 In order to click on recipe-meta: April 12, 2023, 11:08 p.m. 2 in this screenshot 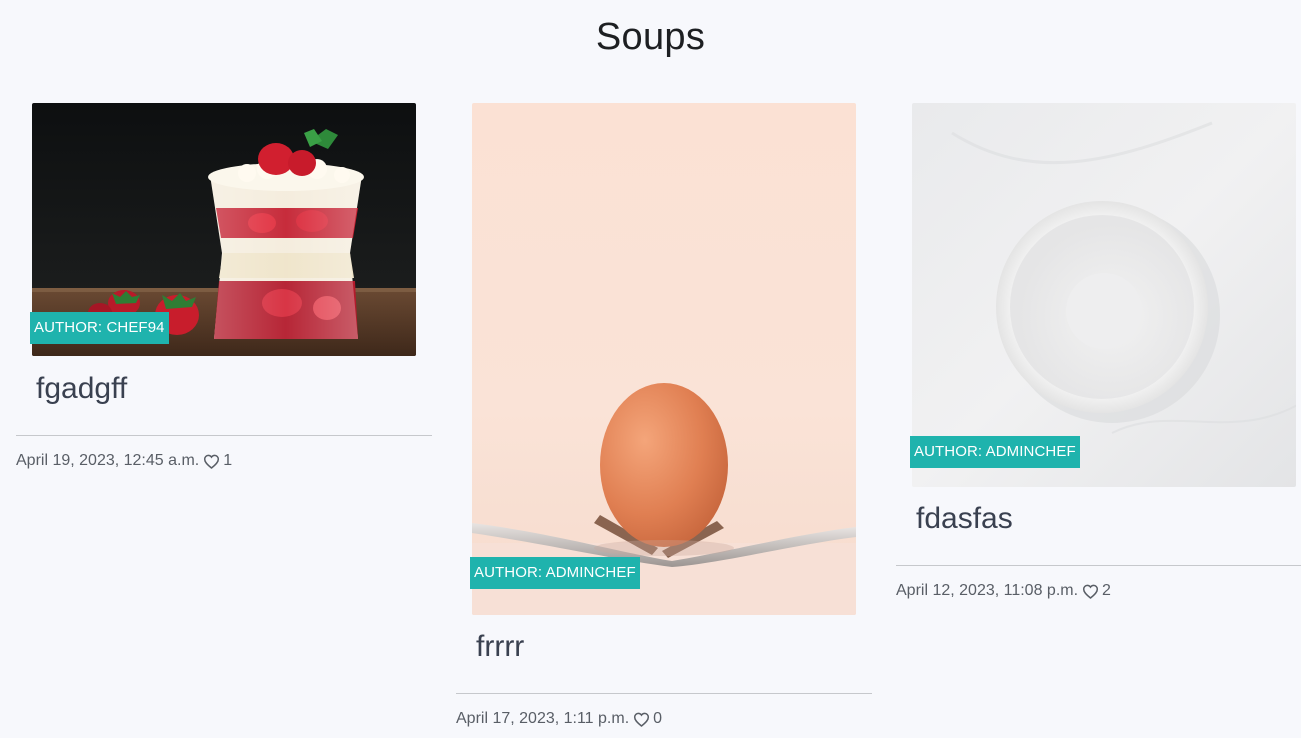, I will do `click(1003, 591)`.